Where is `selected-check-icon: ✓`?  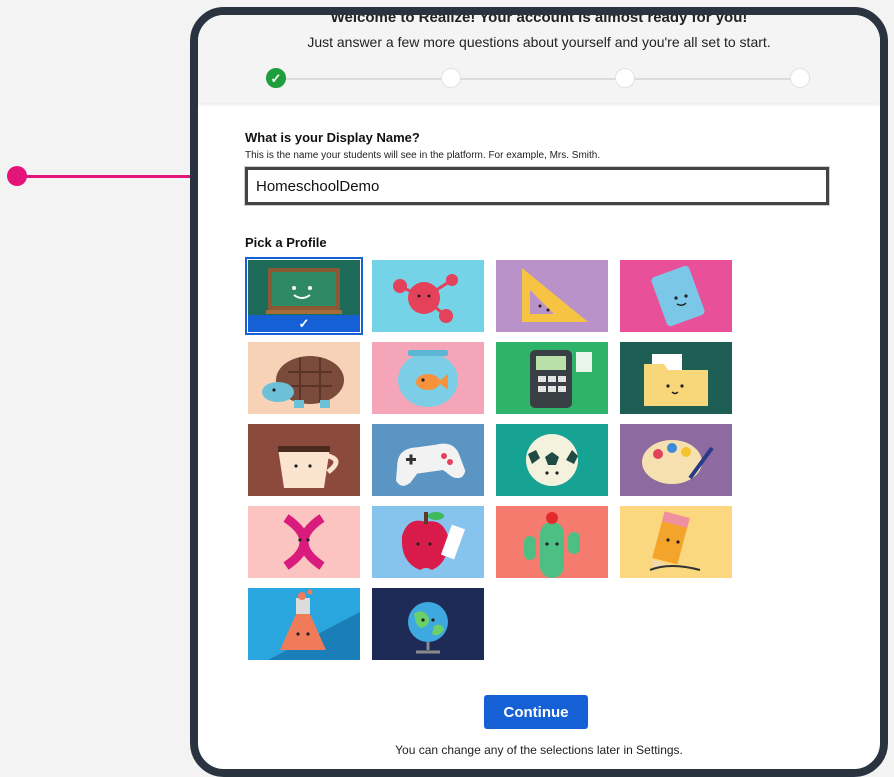
selected-check-icon: ✓ is located at coordinates (304, 323).